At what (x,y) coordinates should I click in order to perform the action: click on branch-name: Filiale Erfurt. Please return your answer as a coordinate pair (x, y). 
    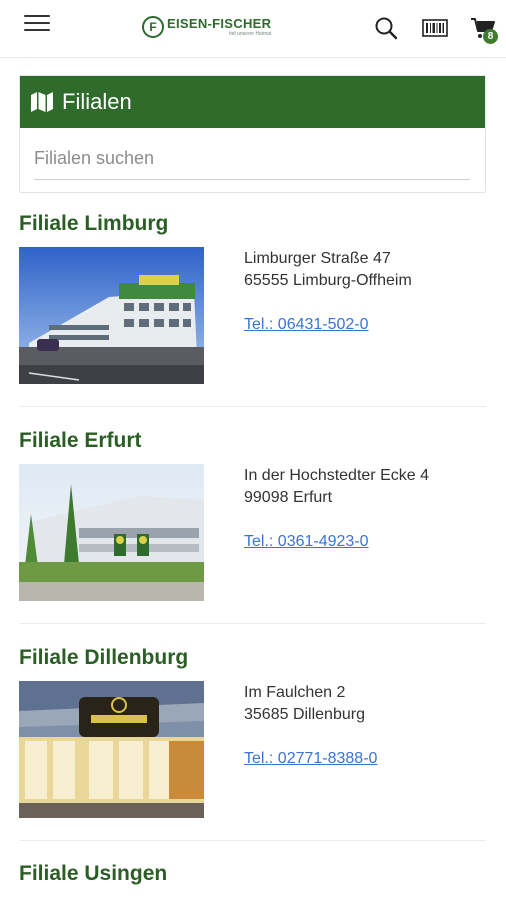
    Looking at the image, I should click on (80, 441).